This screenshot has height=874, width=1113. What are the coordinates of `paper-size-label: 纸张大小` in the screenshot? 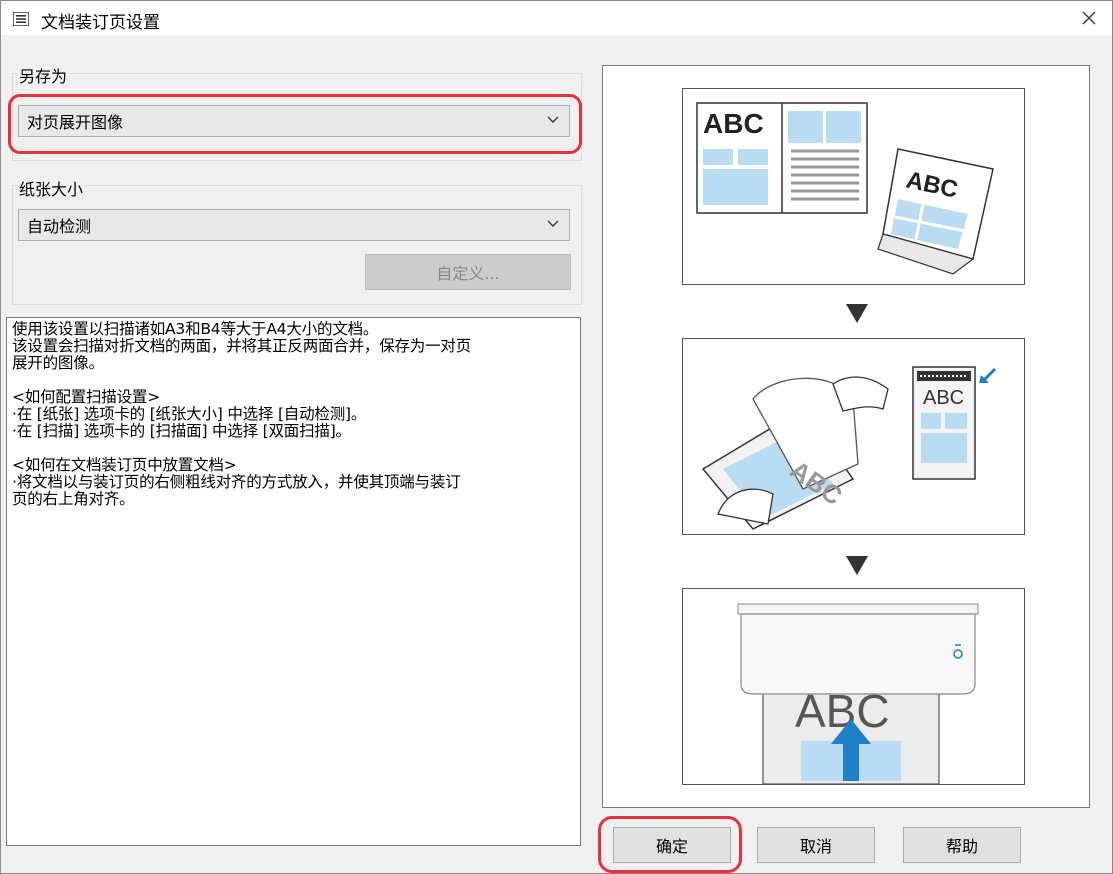 It's located at (51, 188).